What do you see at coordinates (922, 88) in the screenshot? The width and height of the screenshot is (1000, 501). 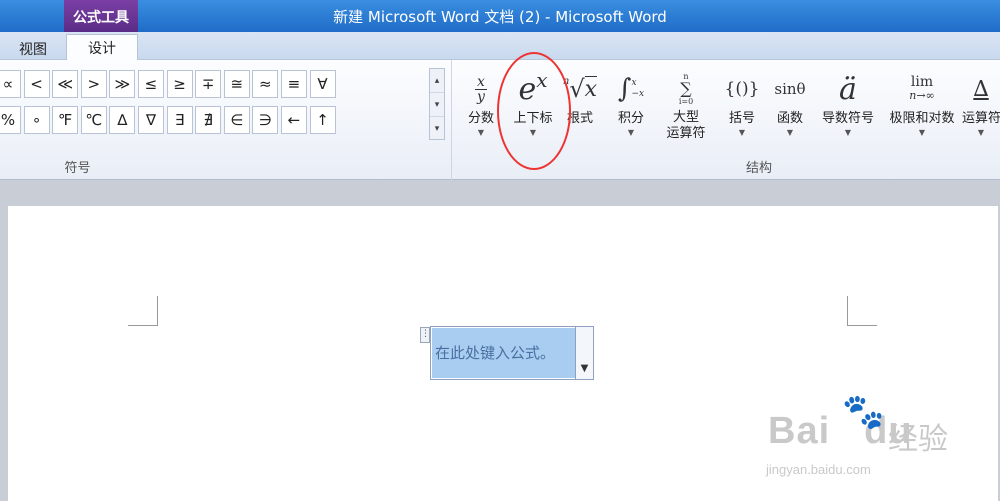 I see `limit-icon: lim n→∞` at bounding box center [922, 88].